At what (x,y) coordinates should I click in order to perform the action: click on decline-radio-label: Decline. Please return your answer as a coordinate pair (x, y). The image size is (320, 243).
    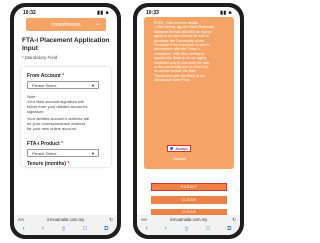
    Looking at the image, I should click on (179, 158).